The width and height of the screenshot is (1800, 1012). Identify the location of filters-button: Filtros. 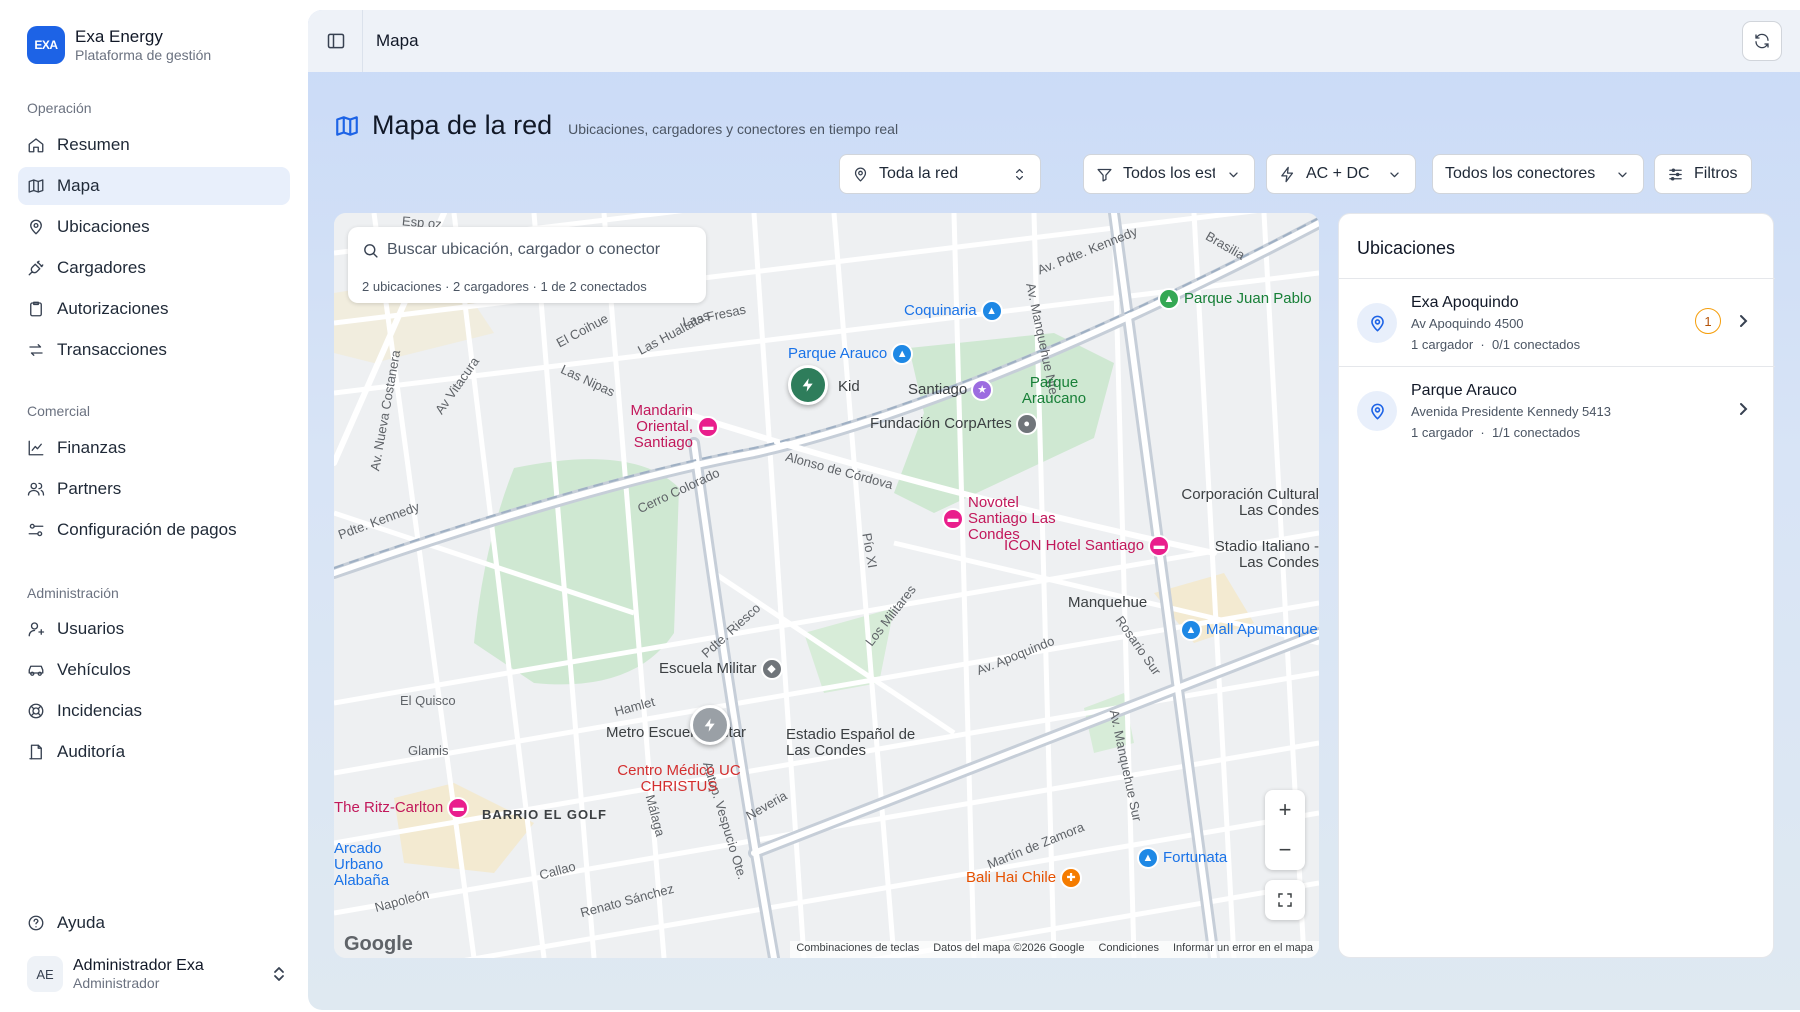
(1703, 174).